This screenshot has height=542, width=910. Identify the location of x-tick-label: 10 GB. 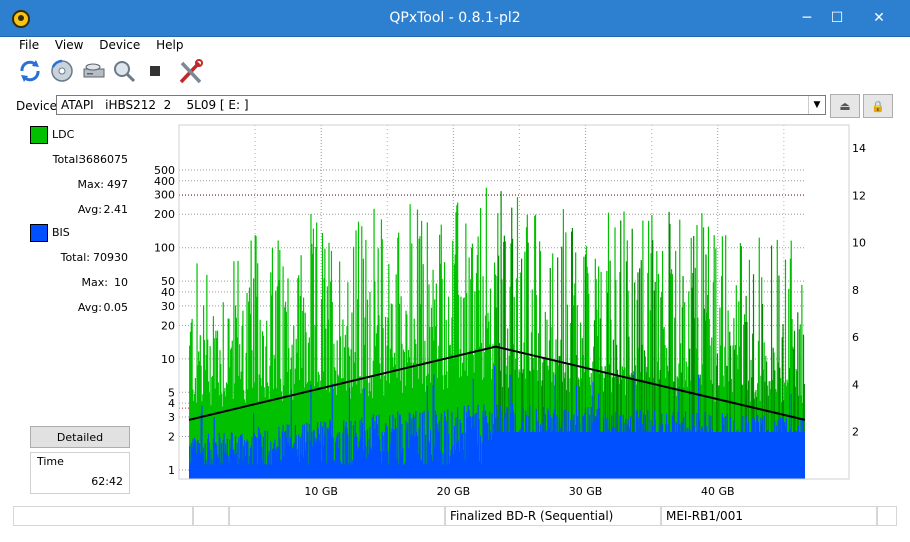
(321, 491).